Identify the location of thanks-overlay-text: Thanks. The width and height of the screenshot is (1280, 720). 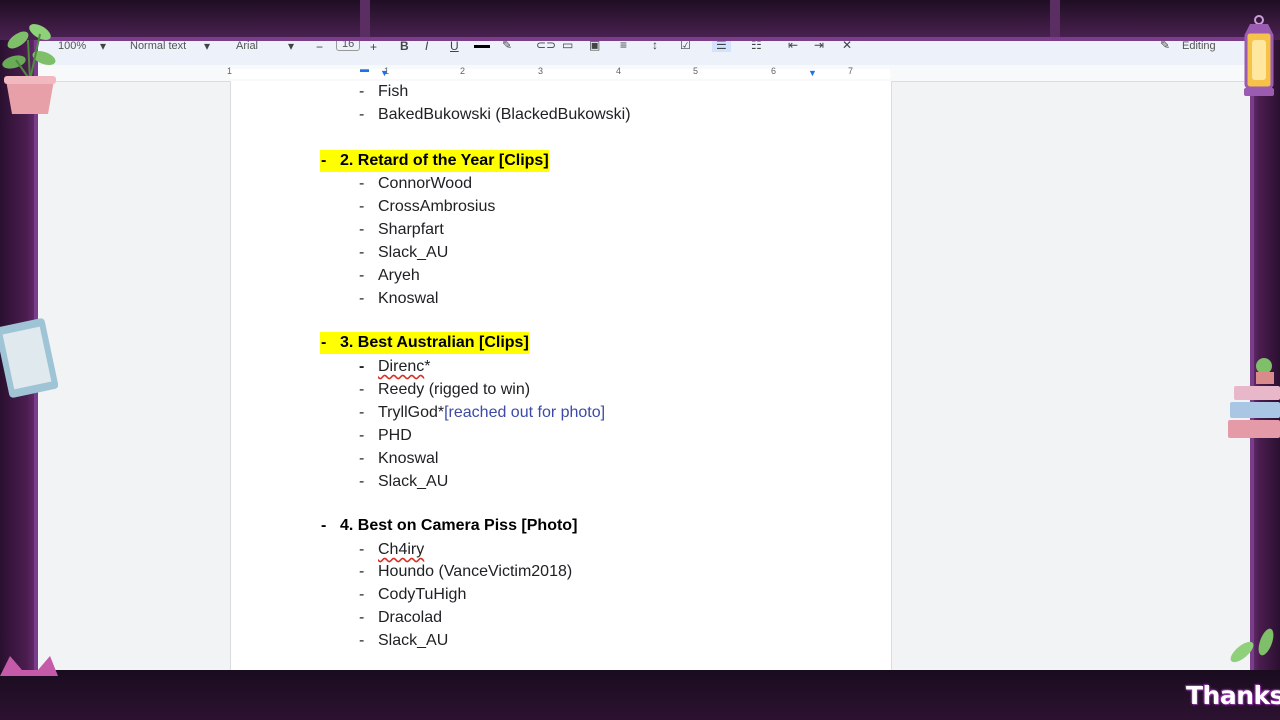
(1233, 695).